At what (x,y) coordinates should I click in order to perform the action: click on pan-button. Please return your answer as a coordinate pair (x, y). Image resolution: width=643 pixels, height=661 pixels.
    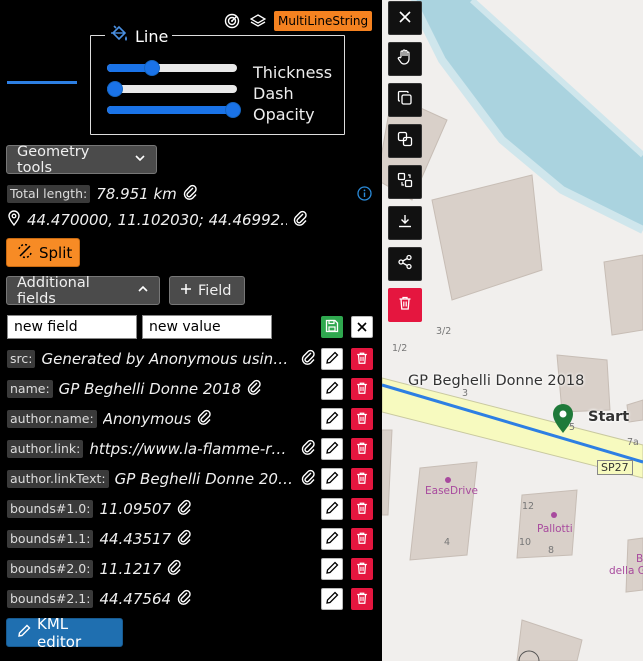
    Looking at the image, I should click on (405, 59).